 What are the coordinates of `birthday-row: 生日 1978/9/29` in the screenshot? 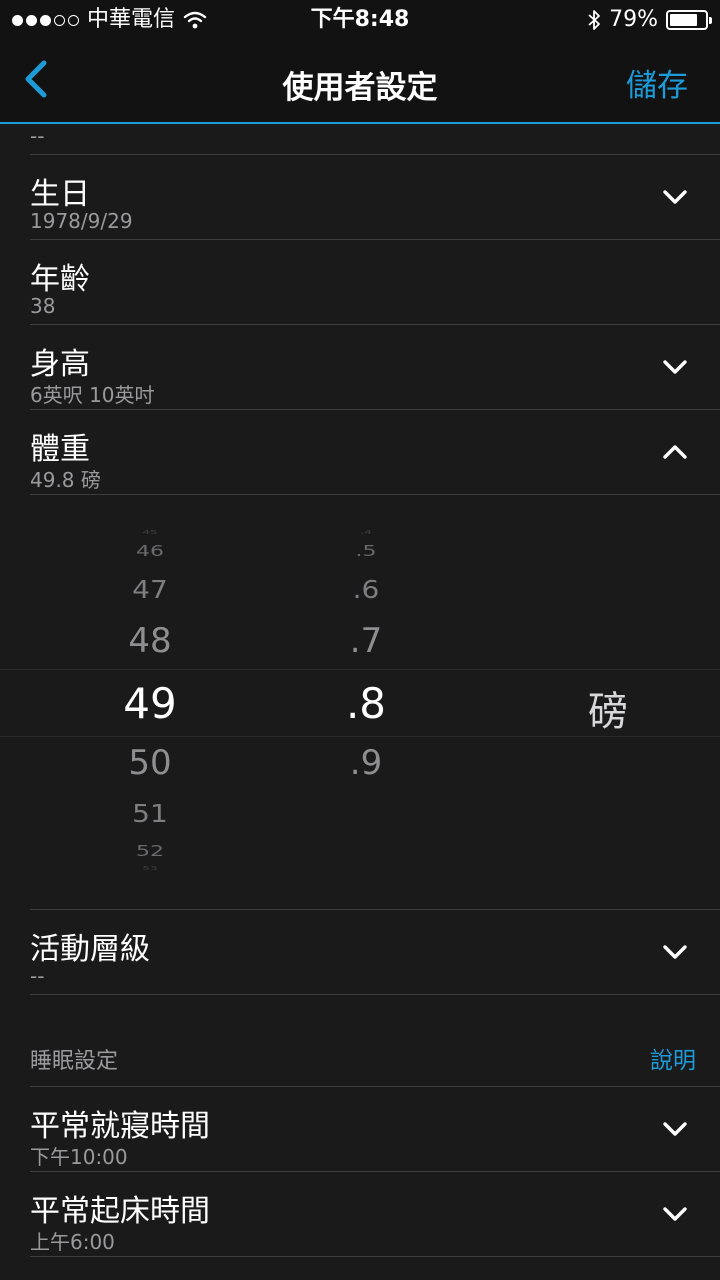 It's located at (375, 197).